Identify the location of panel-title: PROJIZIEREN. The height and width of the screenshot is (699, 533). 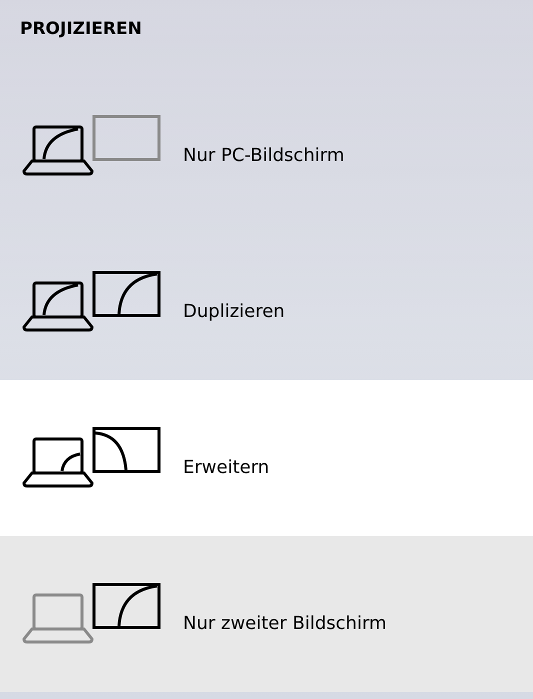
(81, 29).